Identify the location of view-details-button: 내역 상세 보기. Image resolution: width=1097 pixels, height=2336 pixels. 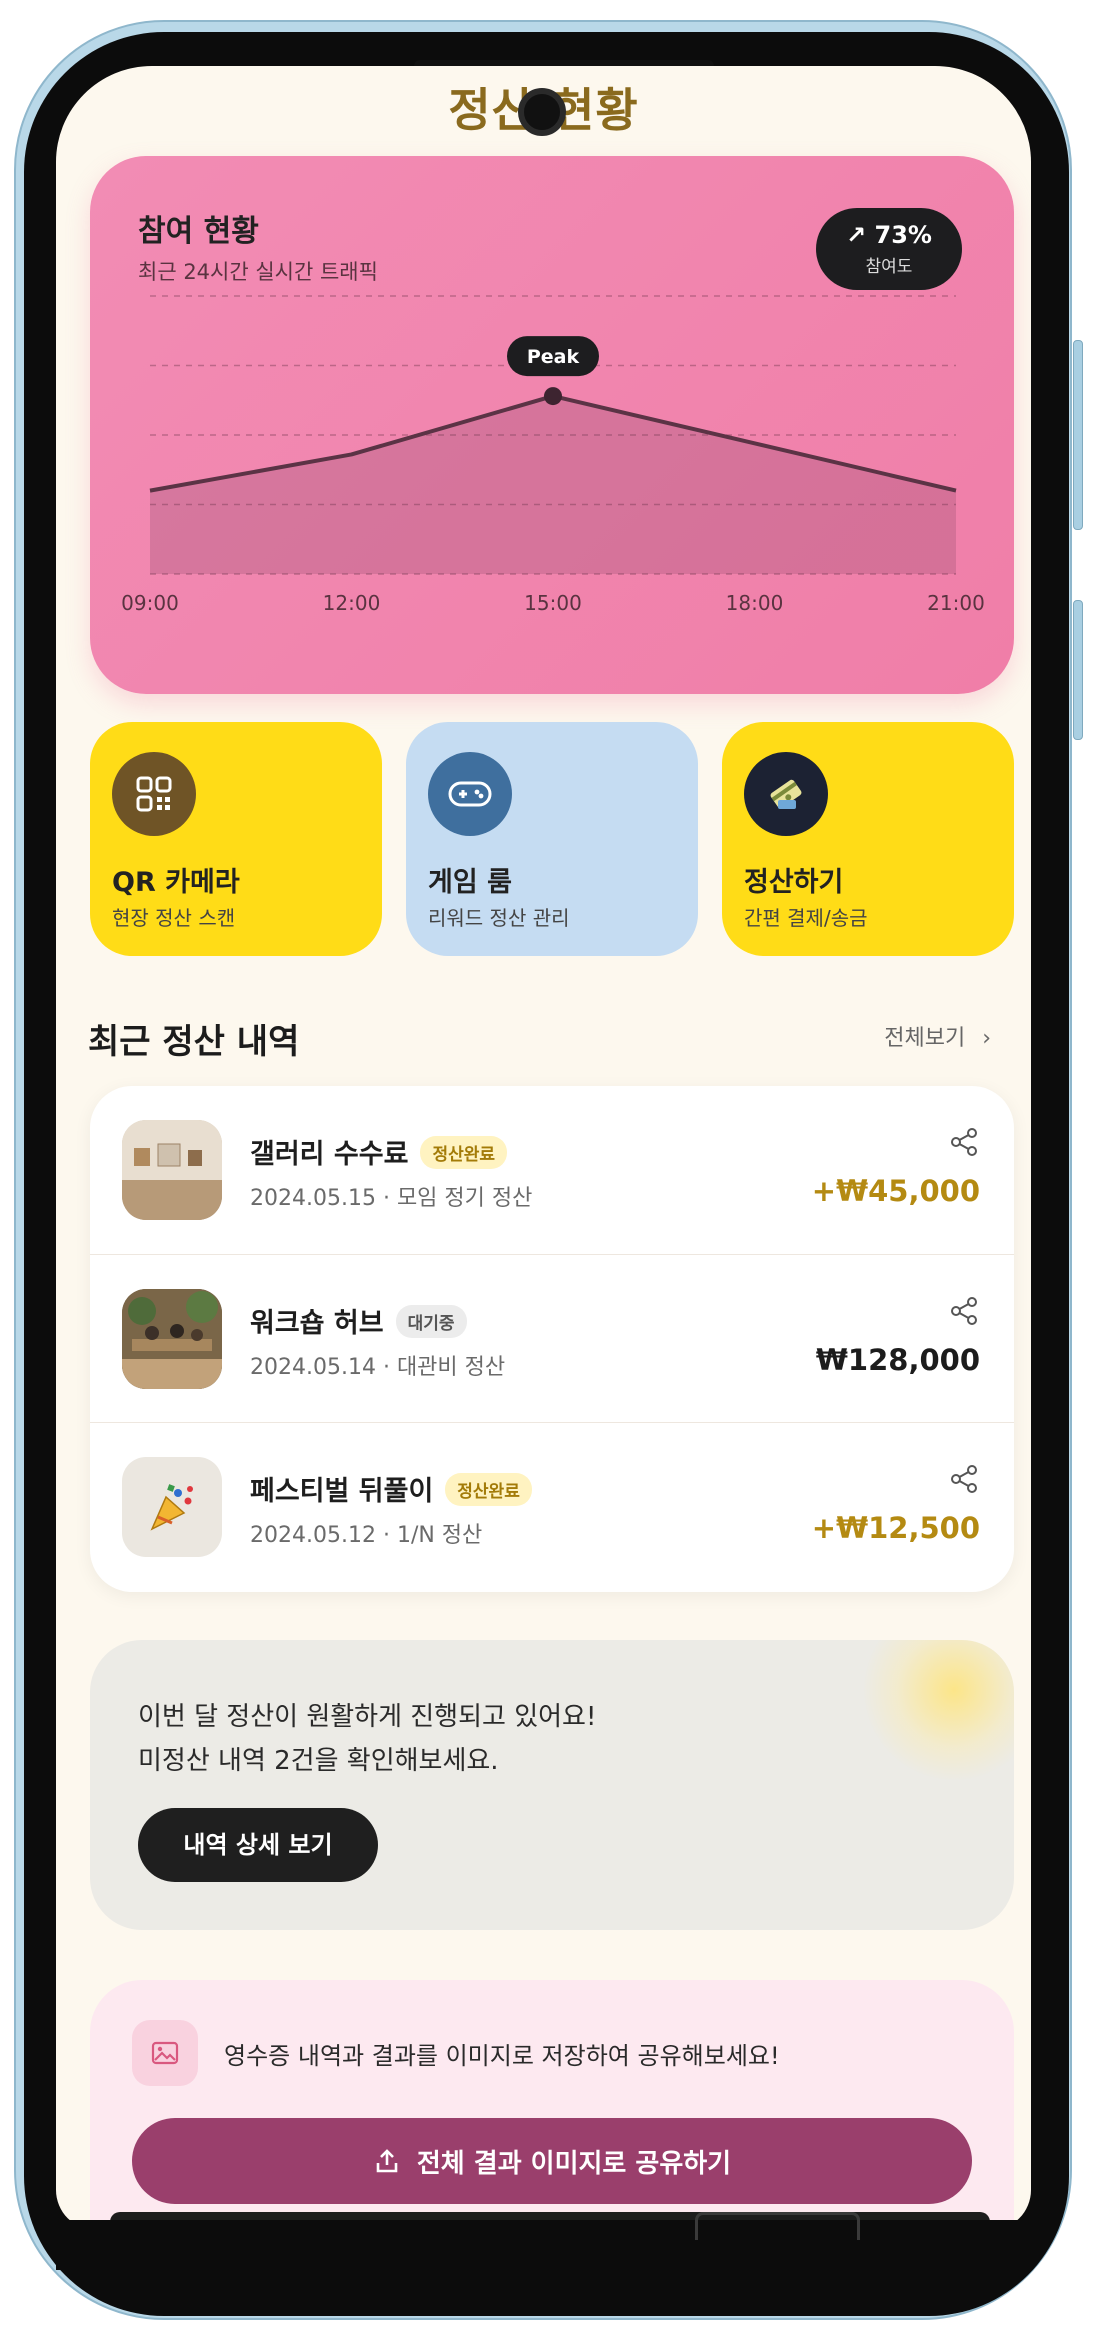
(258, 1845).